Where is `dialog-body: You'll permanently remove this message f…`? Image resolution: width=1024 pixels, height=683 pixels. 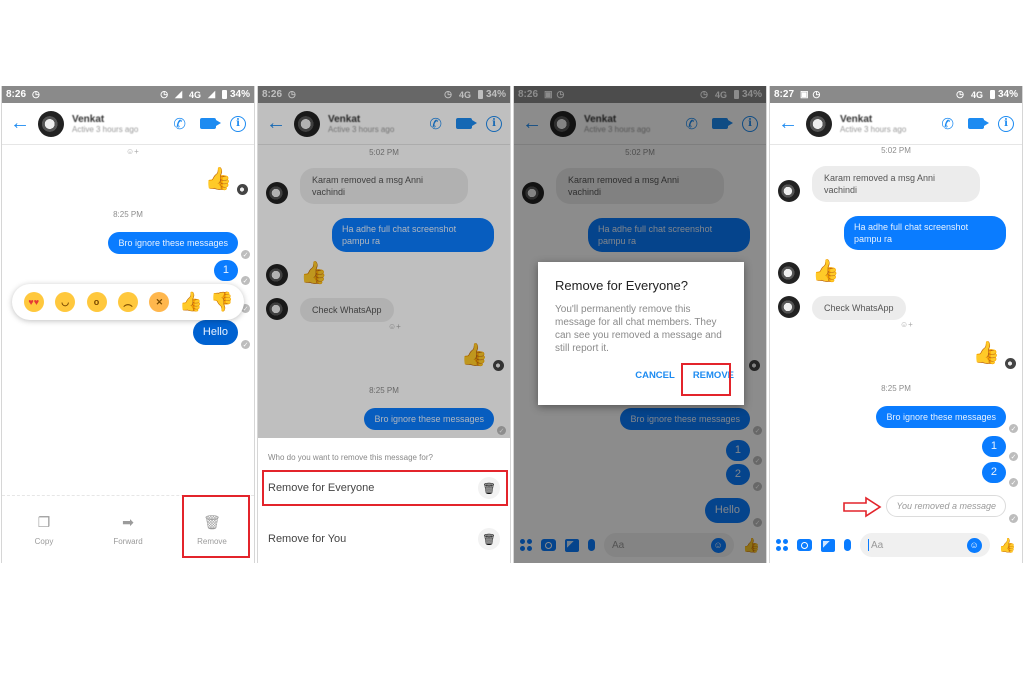
dialog-body: You'll permanently remove this message f… is located at coordinates (638, 329).